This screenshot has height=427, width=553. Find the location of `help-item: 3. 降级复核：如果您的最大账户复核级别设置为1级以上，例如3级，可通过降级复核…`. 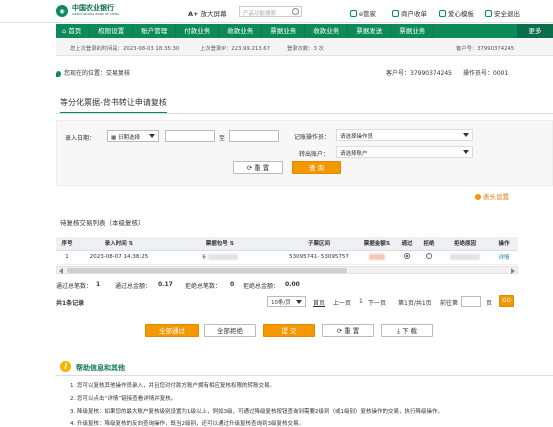

help-item: 3. 降级复核：如果您的最大账户复核级别设置为1级以上，例如3级，可通过降级复核… is located at coordinates (256, 412).